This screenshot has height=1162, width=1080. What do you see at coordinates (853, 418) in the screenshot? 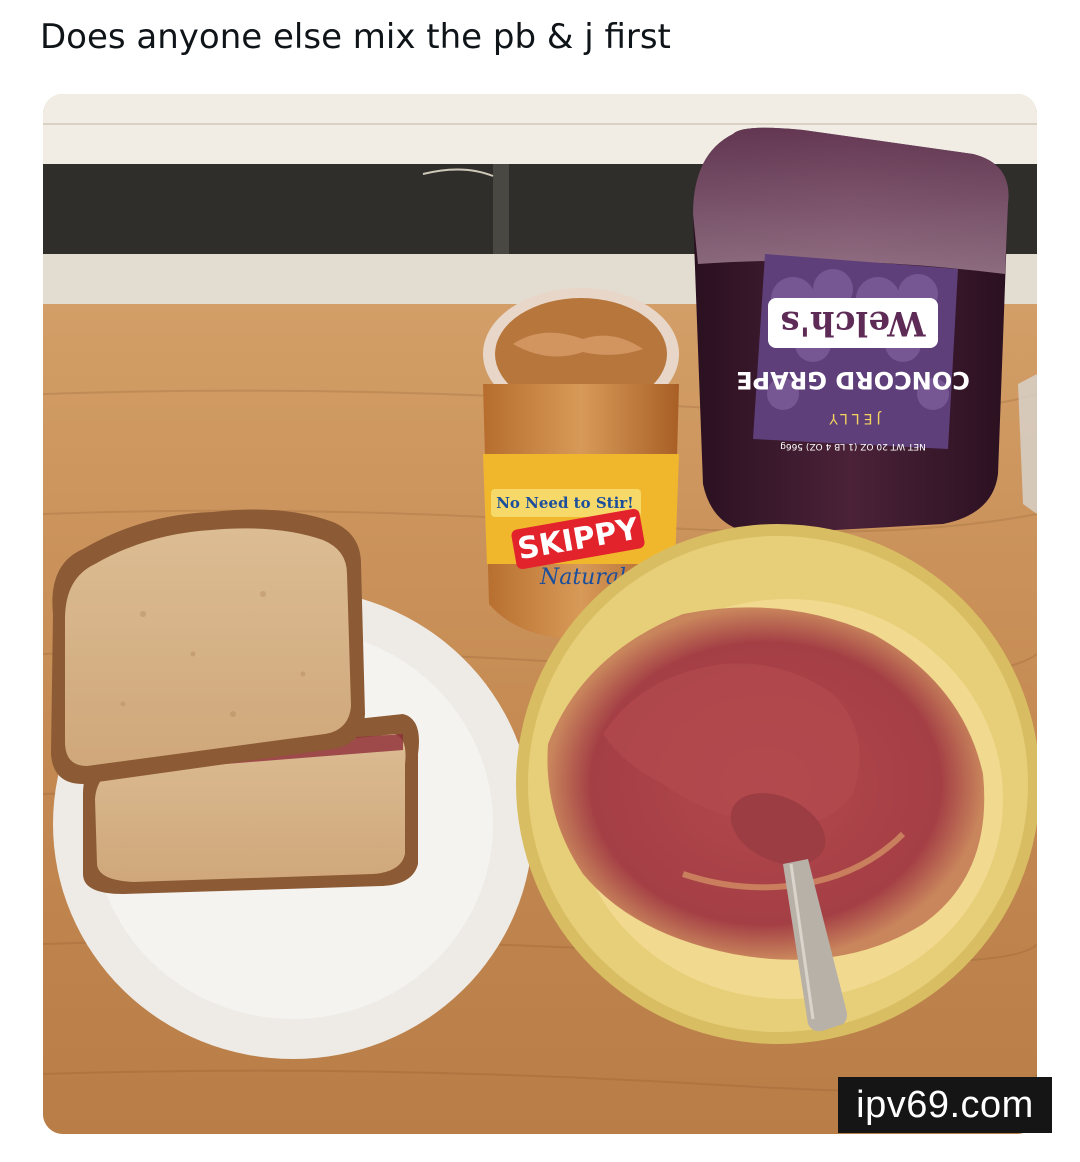
I see `jelly-type: JELLY` at bounding box center [853, 418].